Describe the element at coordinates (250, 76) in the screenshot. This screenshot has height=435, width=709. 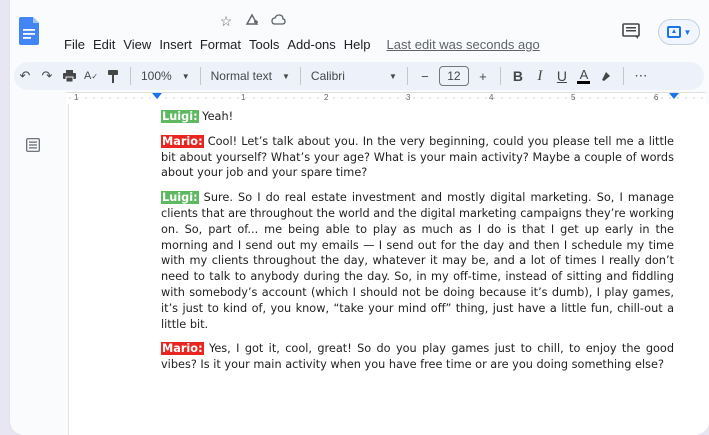
I see `style-select: Normal text ▼` at that location.